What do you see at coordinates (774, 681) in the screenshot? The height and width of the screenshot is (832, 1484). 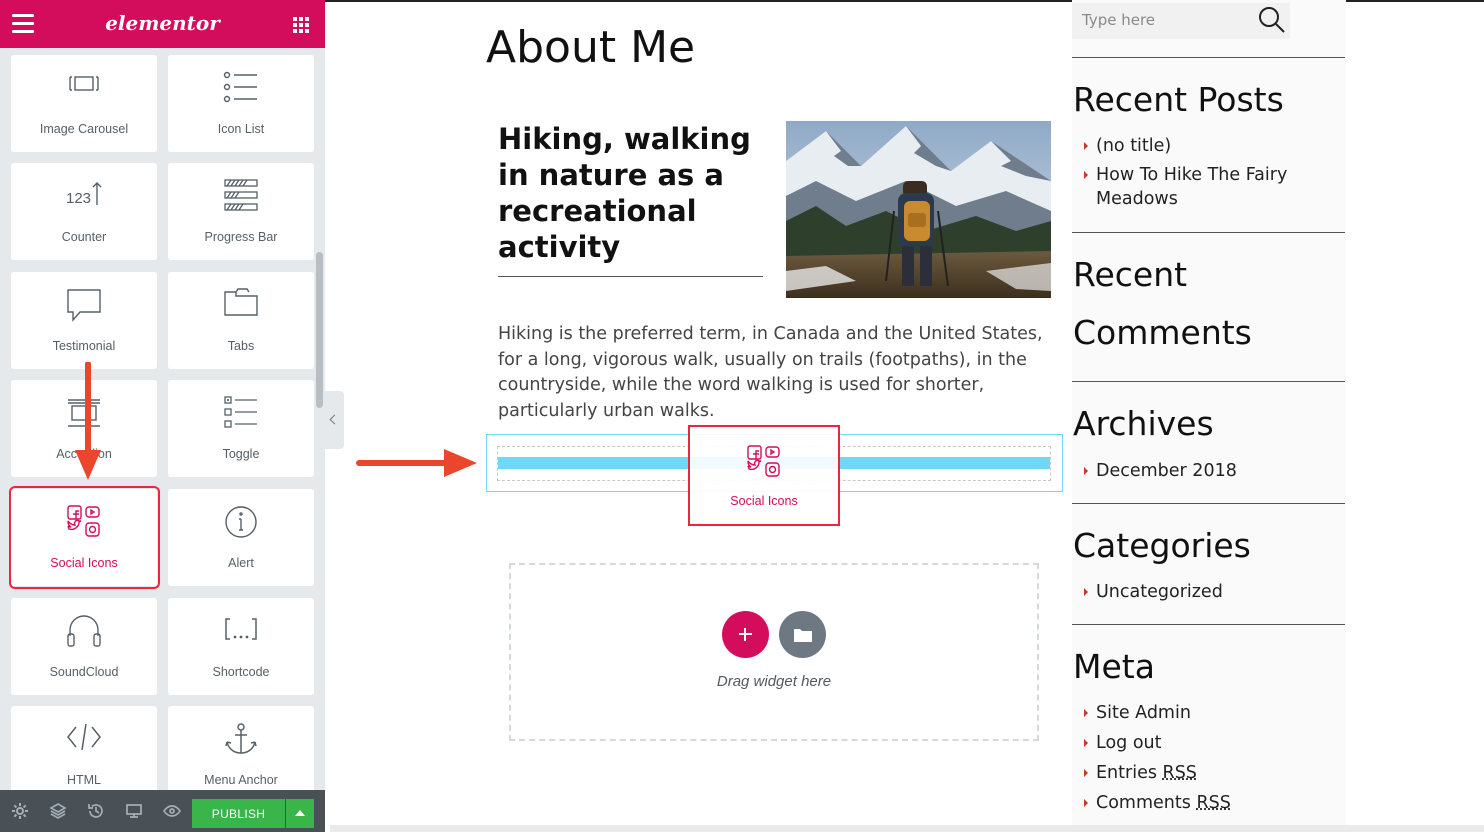 I see `drag-widget-hint: Drag widget here` at bounding box center [774, 681].